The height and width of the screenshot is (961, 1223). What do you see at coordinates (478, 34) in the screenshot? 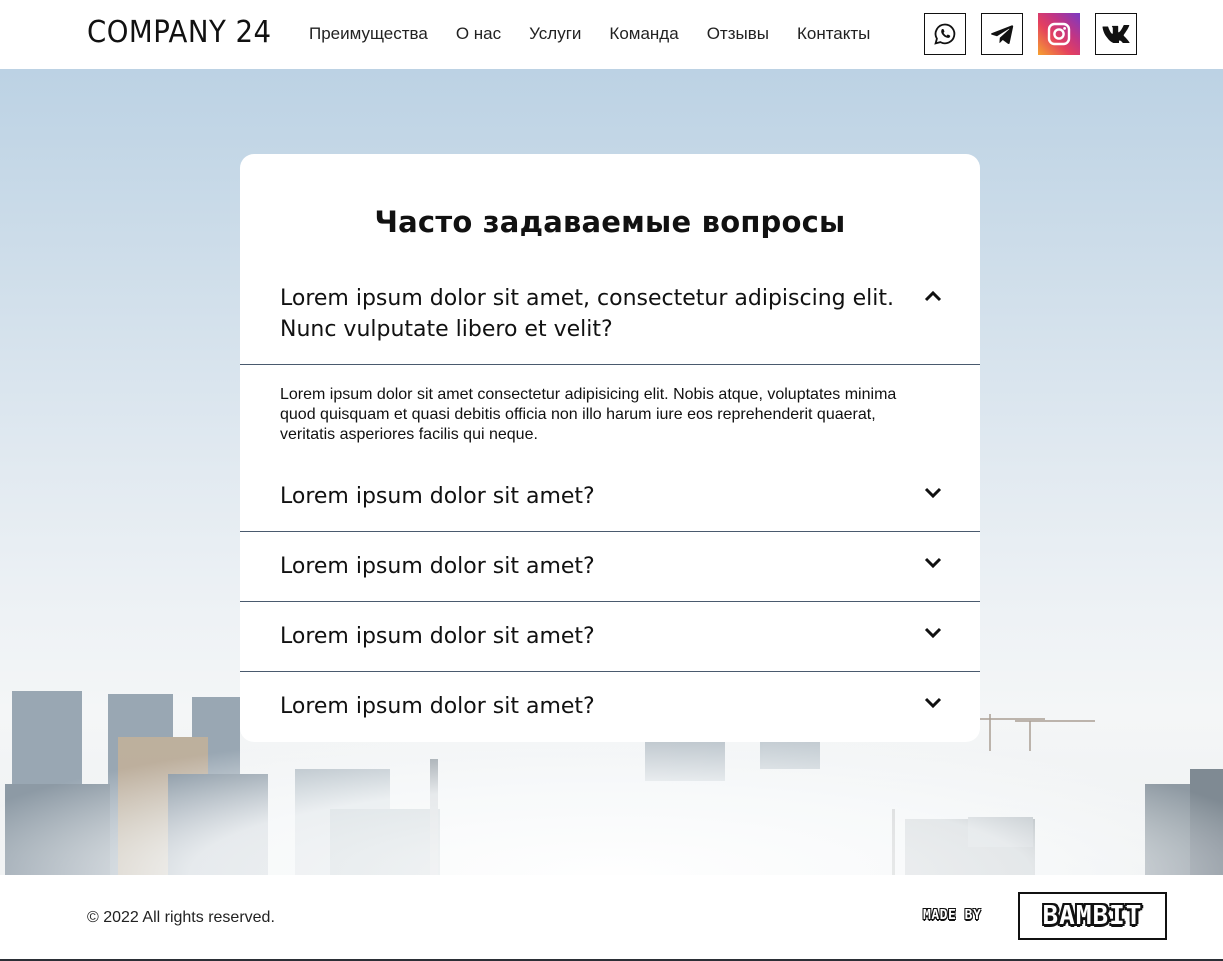
I see `nav-about: О нас` at bounding box center [478, 34].